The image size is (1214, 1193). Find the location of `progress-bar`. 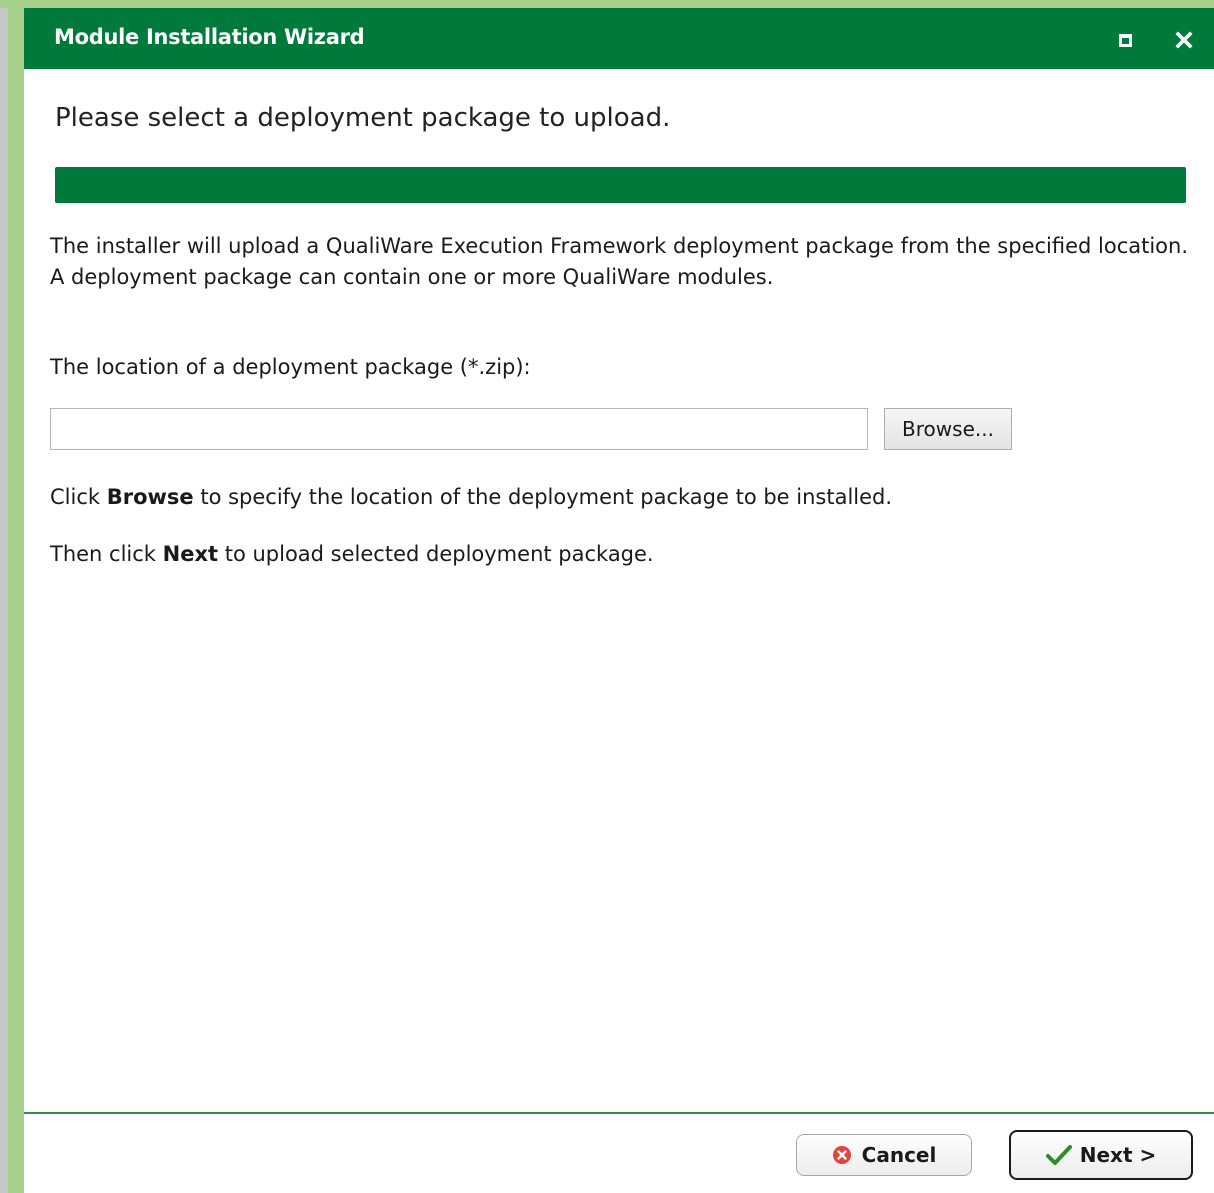

progress-bar is located at coordinates (620, 185).